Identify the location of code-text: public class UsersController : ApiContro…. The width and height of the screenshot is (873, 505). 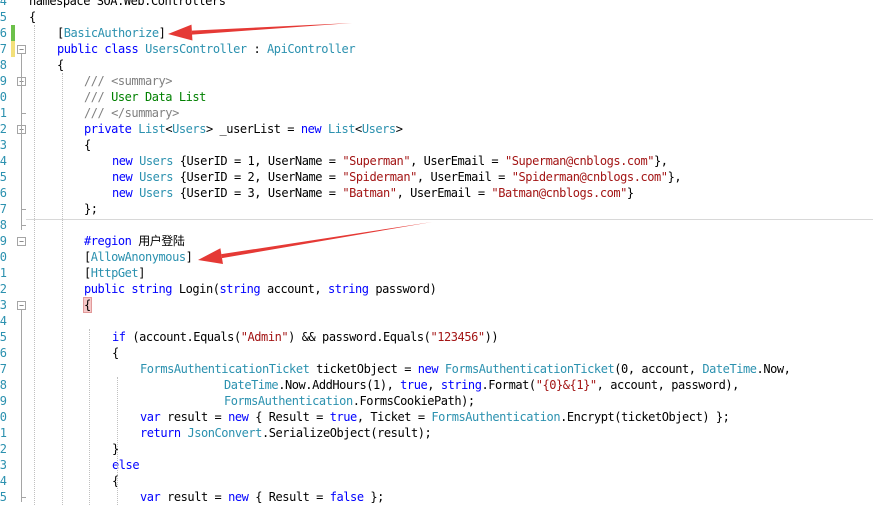
(206, 49).